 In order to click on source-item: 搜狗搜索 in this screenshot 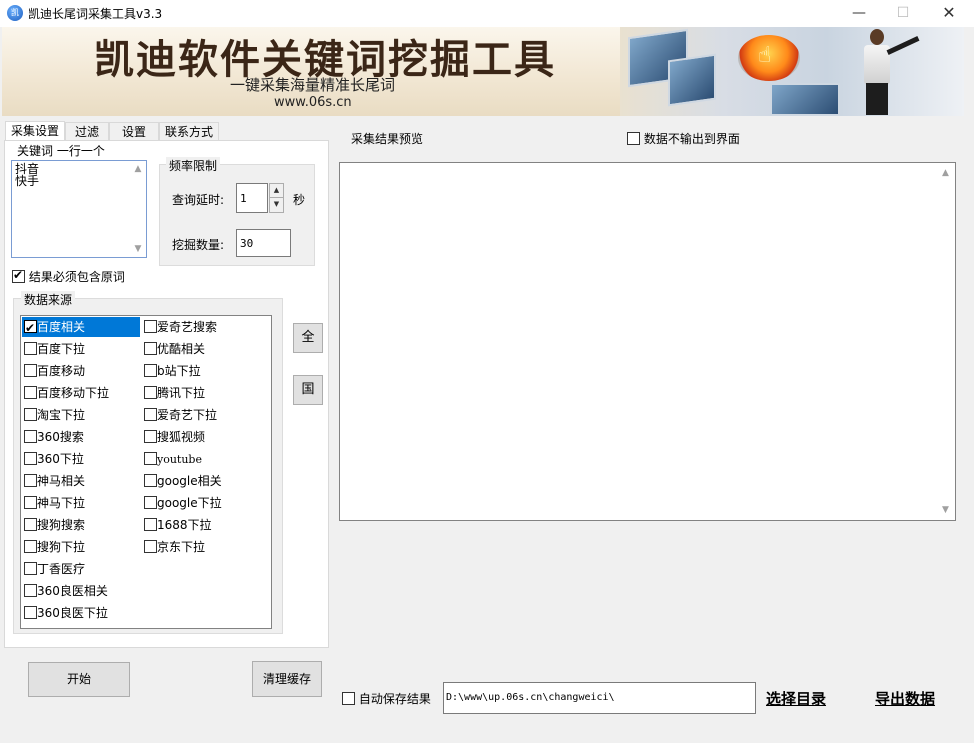, I will do `click(53, 525)`.